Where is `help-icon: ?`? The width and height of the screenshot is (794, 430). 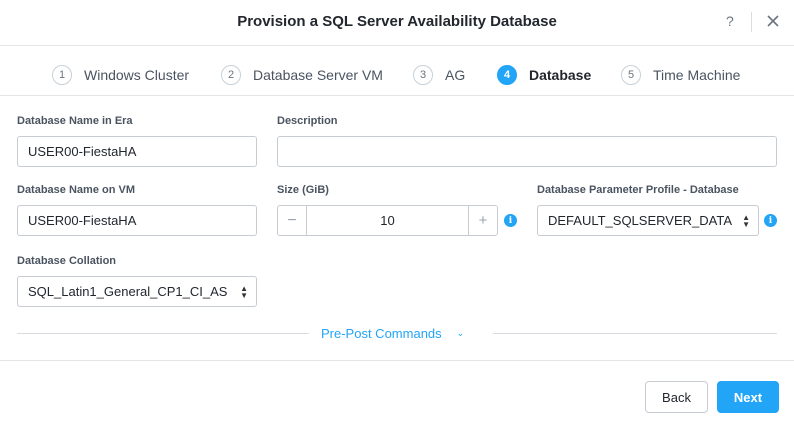
help-icon: ? is located at coordinates (730, 21).